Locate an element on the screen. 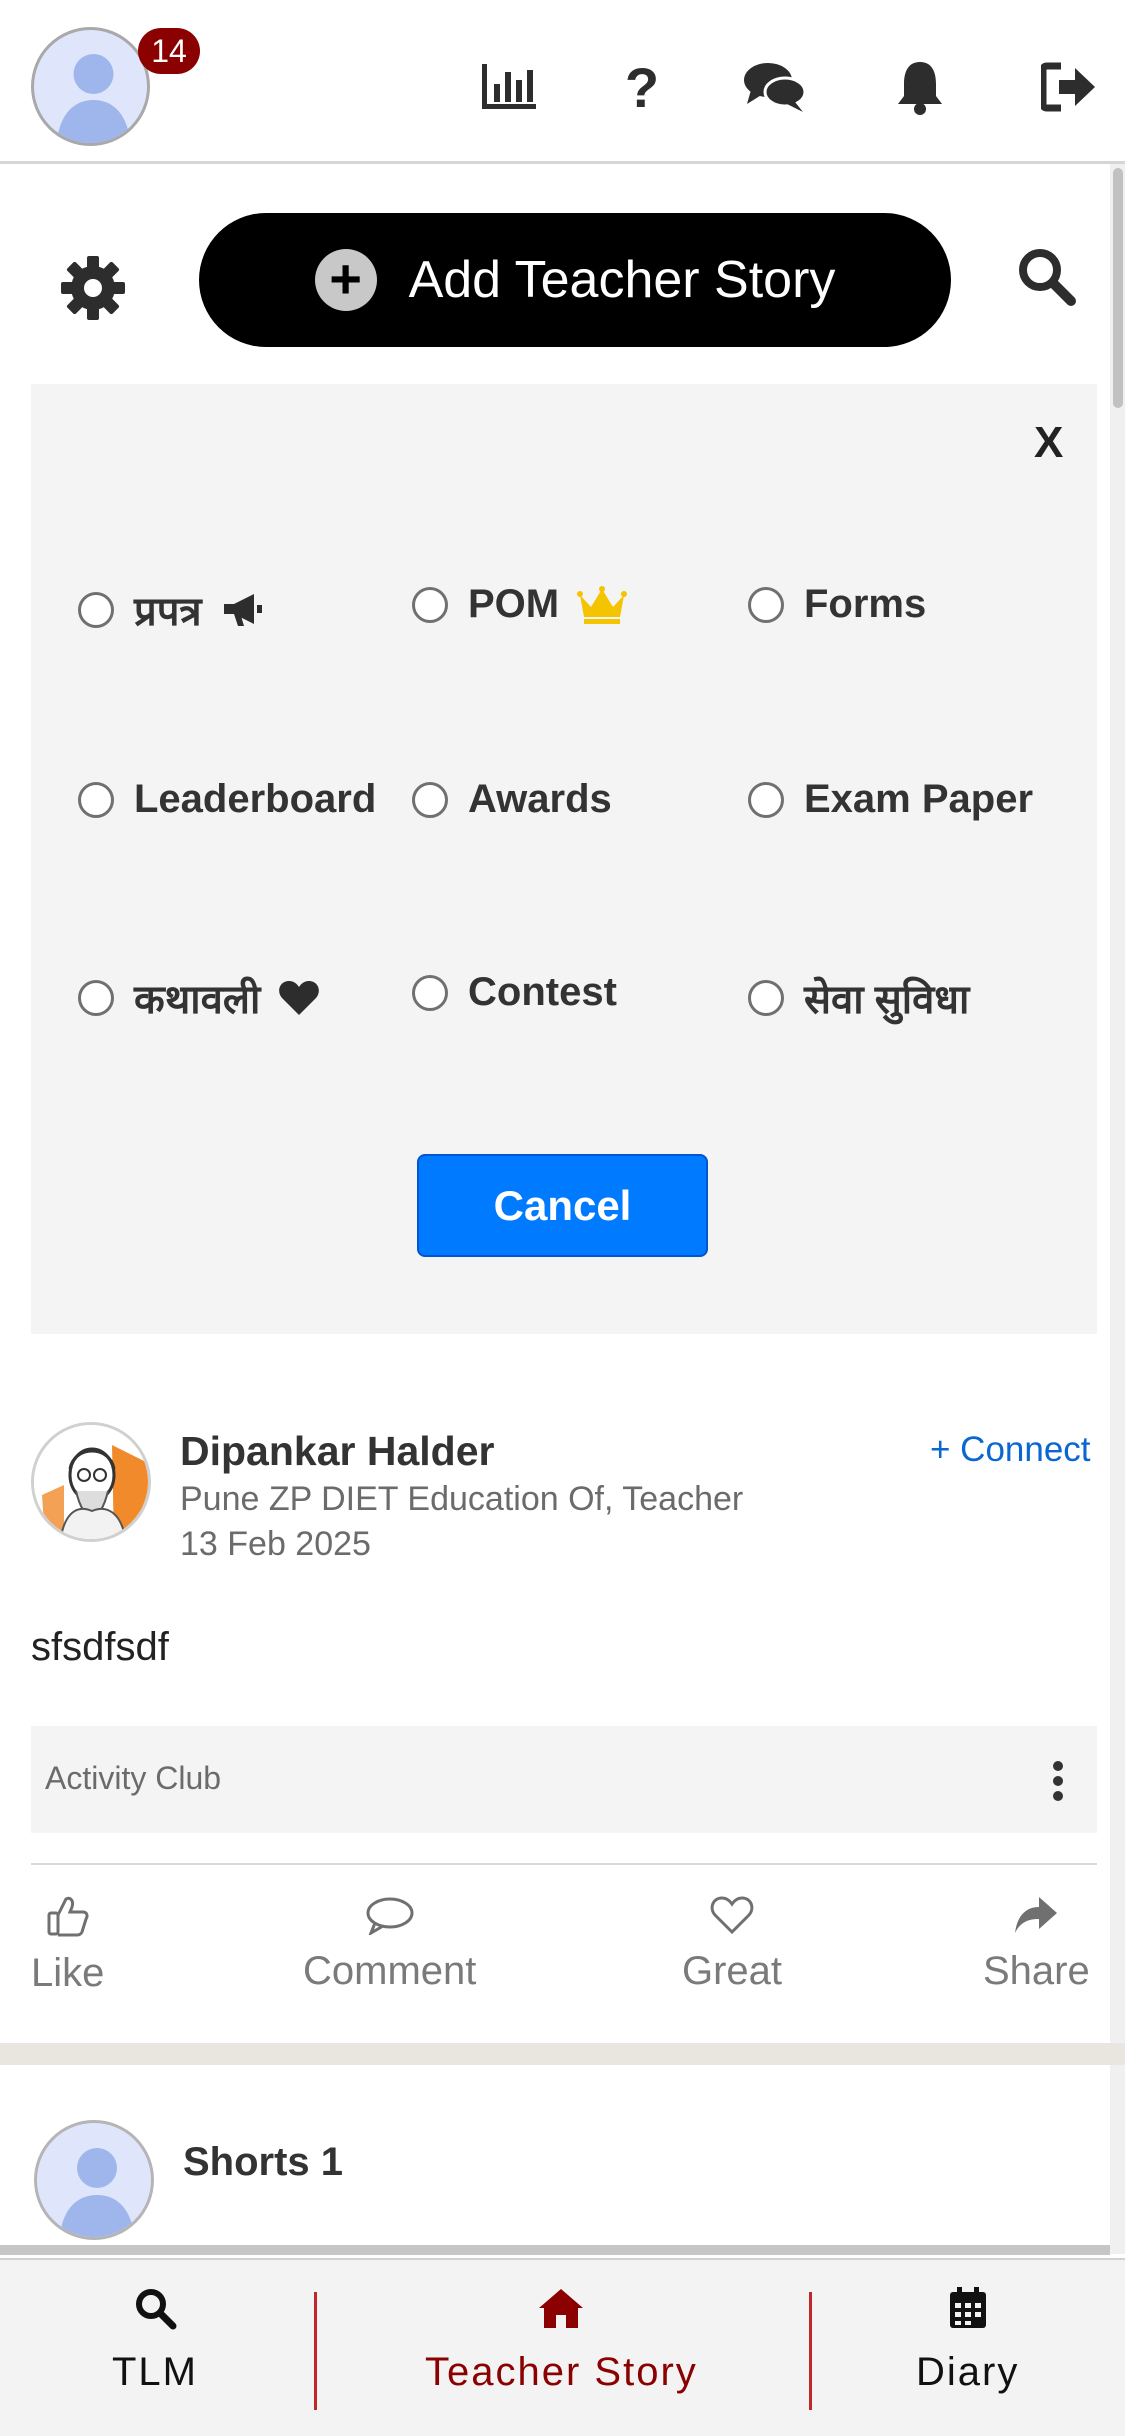  close-panel-button: X is located at coordinates (1048, 443).